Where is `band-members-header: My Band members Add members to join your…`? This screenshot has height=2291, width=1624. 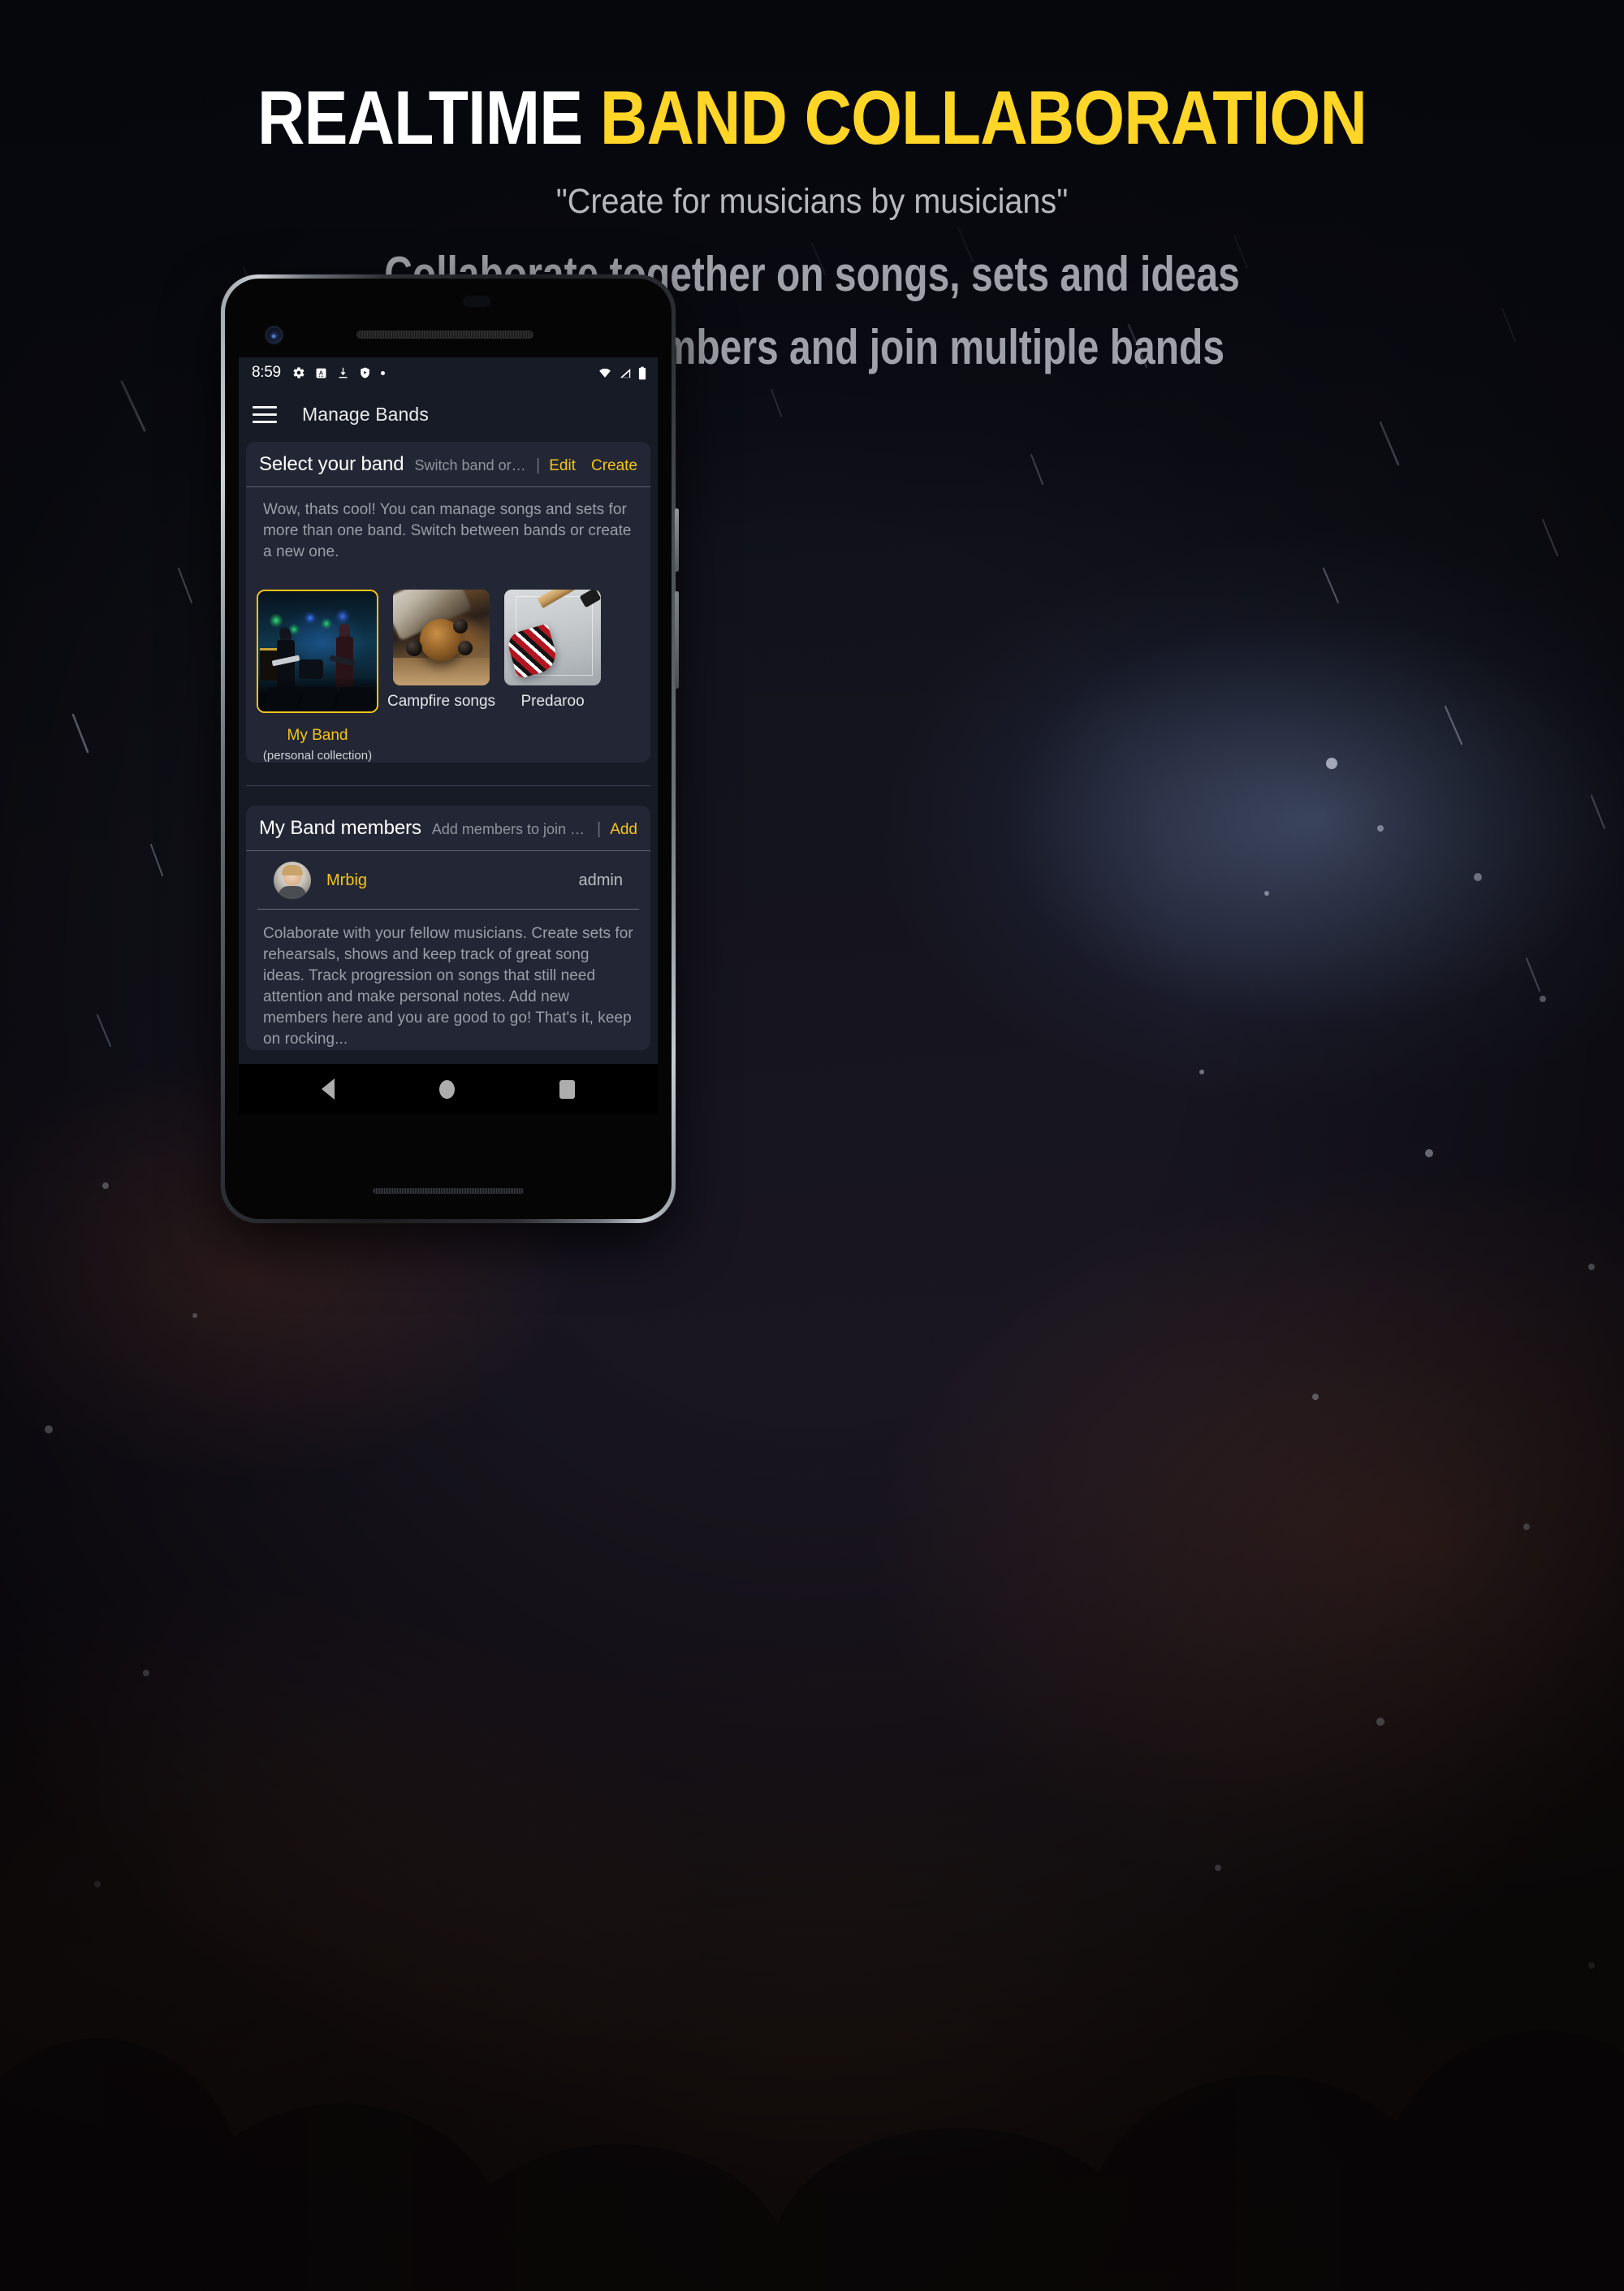 band-members-header: My Band members Add members to join your… is located at coordinates (448, 829).